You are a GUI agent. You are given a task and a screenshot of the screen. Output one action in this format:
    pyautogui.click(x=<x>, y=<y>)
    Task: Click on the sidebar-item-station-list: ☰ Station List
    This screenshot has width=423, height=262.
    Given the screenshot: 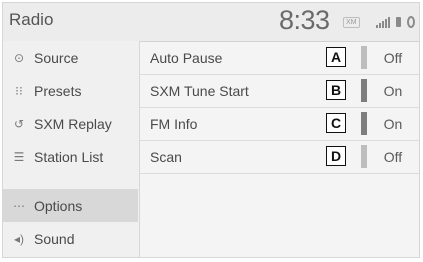 What is the action you would take?
    pyautogui.click(x=70, y=156)
    